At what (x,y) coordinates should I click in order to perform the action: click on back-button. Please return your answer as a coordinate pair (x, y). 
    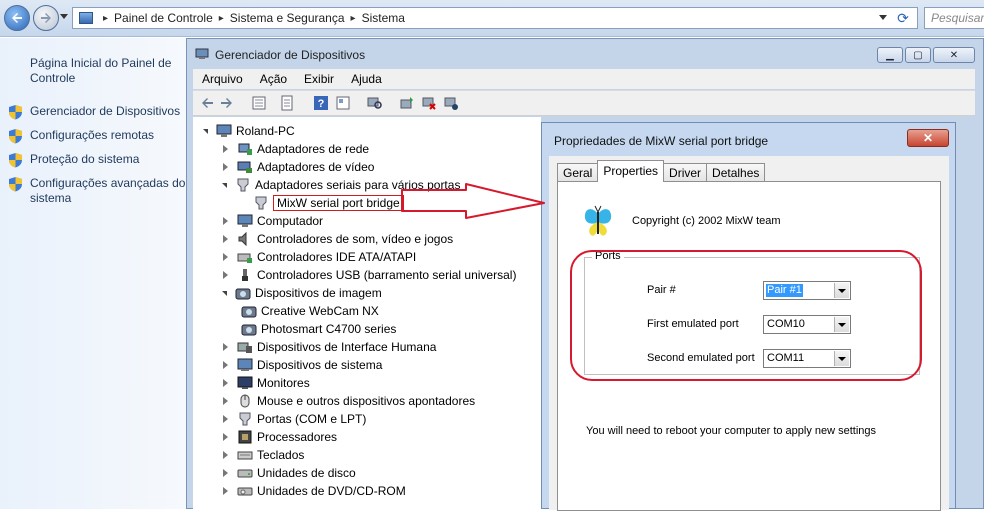
    Looking at the image, I should click on (17, 18).